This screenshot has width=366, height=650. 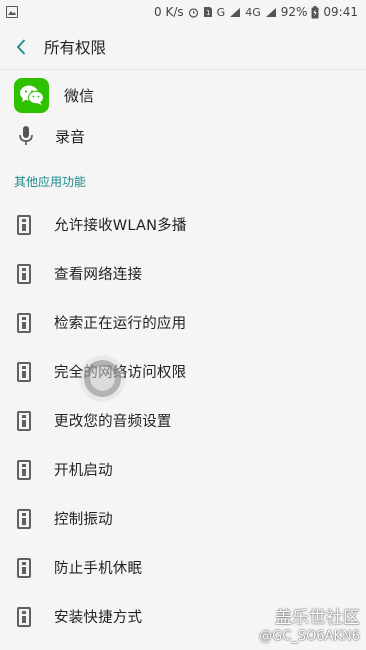 What do you see at coordinates (253, 12) in the screenshot?
I see `network-type: 4G` at bounding box center [253, 12].